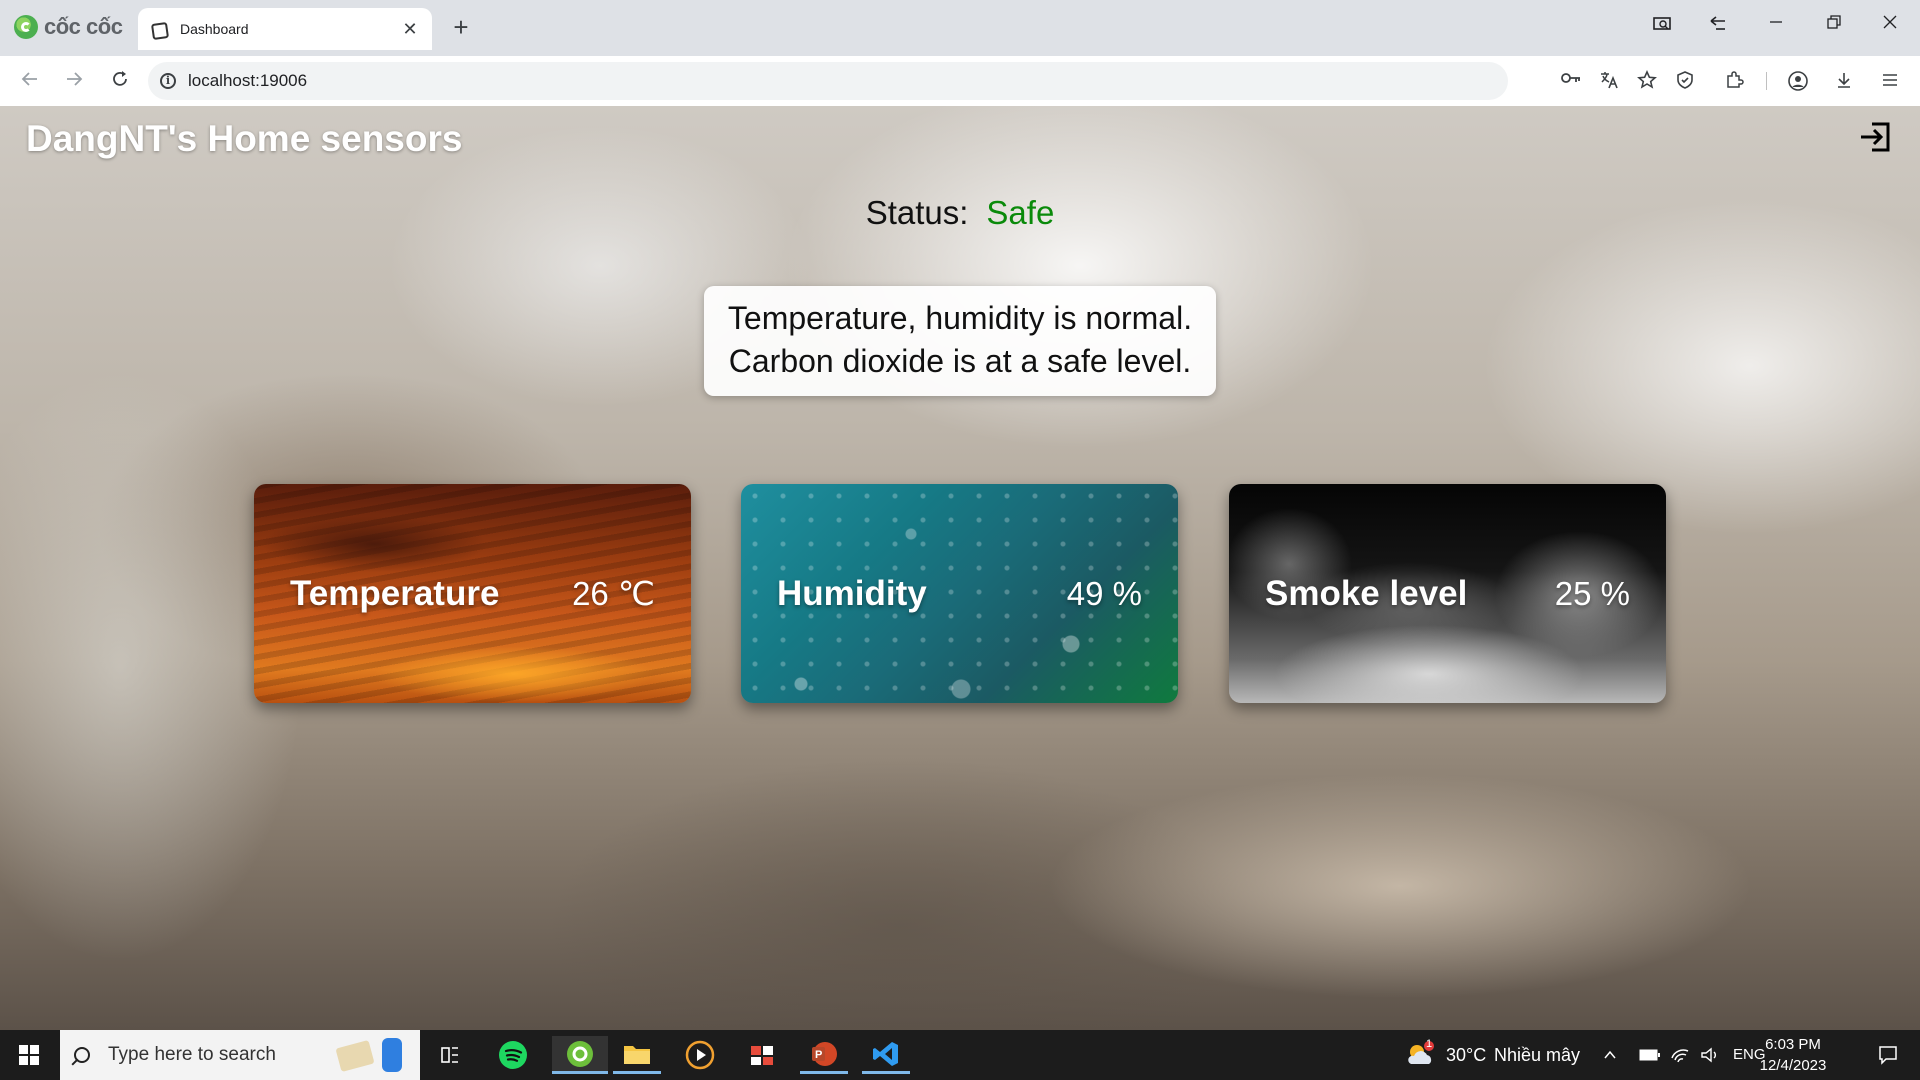 This screenshot has height=1080, width=1920. Describe the element at coordinates (83, 26) in the screenshot. I see `brand-name: cốc cốc` at that location.